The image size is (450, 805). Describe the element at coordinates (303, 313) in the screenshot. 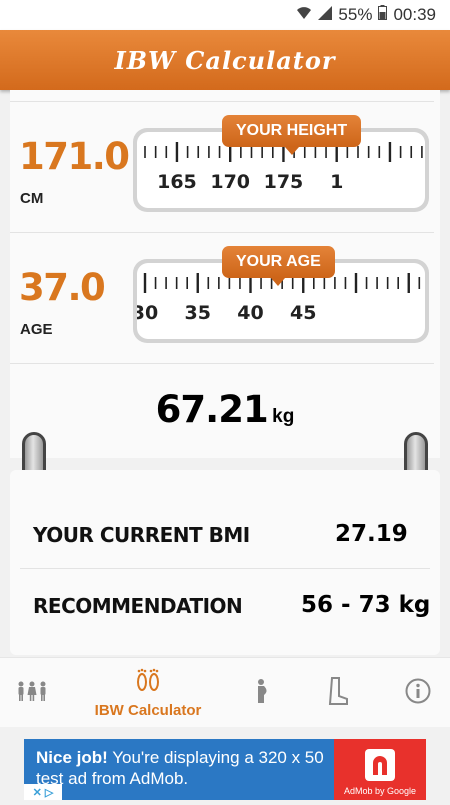

I see `age-ruler-tick-label: 45` at that location.